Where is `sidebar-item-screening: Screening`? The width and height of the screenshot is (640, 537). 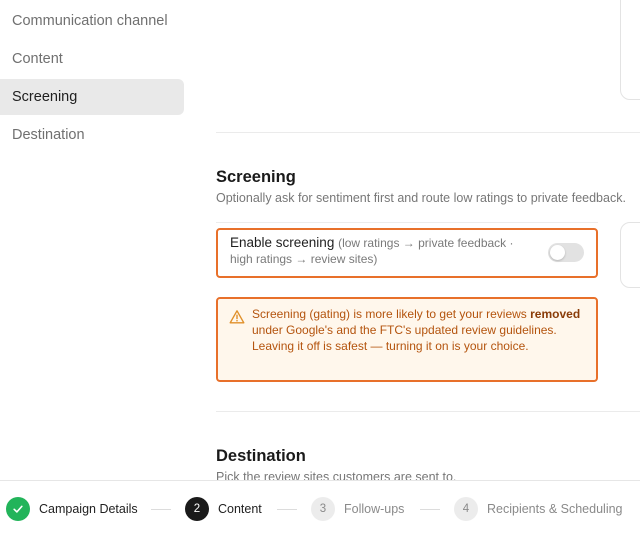 sidebar-item-screening: Screening is located at coordinates (92, 97).